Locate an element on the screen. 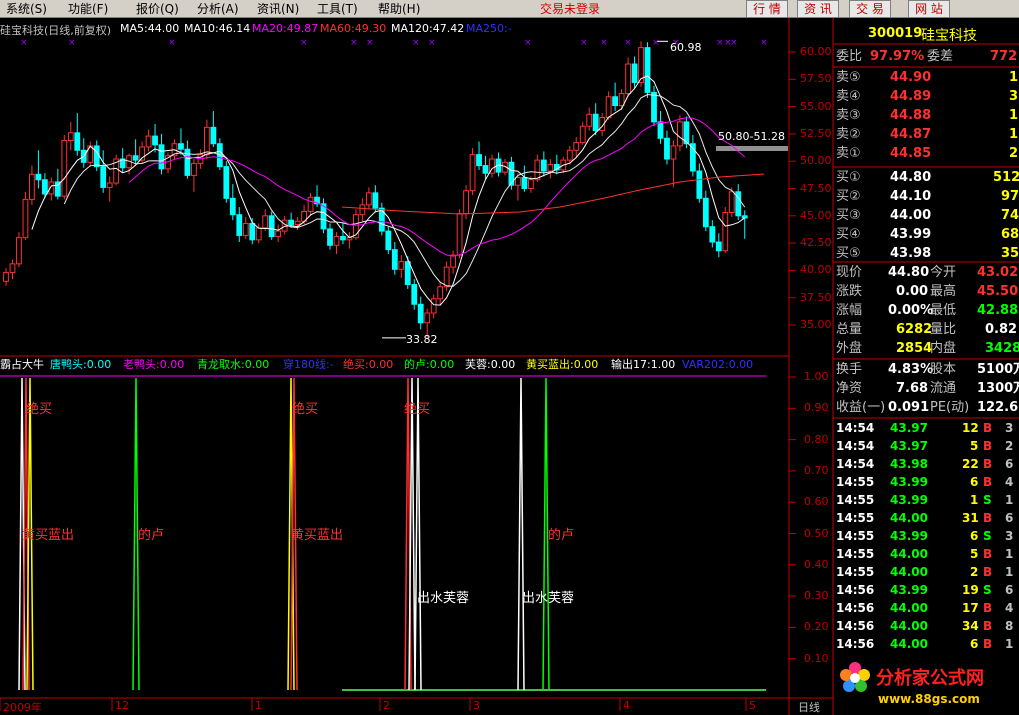 The height and width of the screenshot is (715, 1019). market-button: 行 情 is located at coordinates (767, 9).